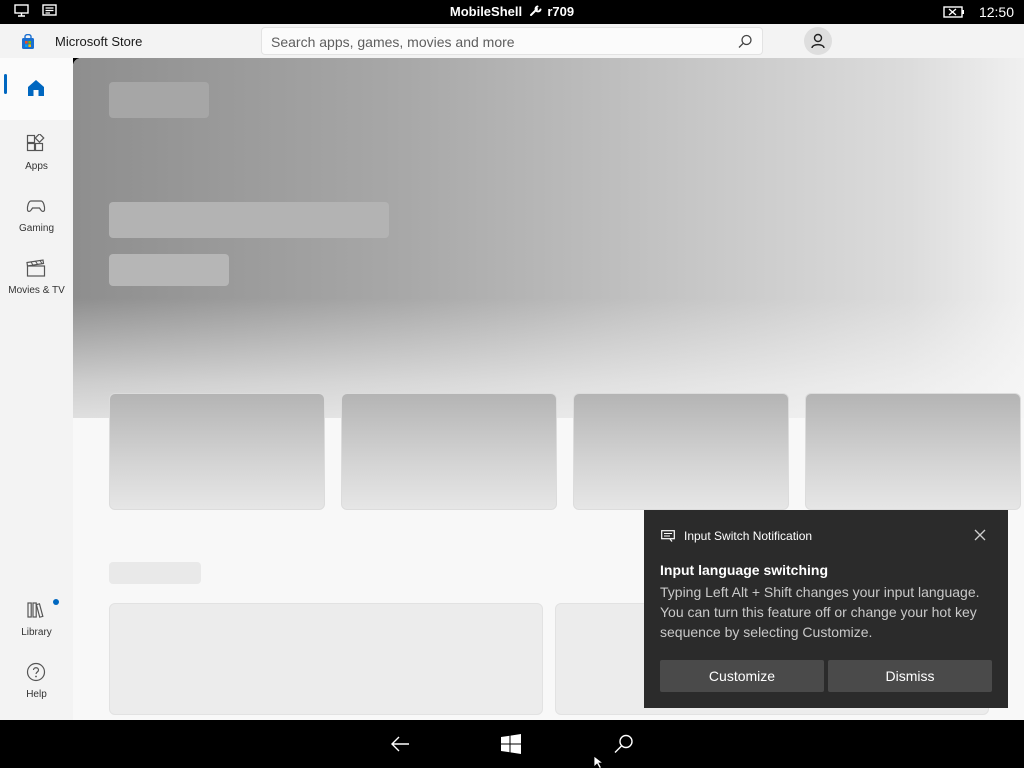  Describe the element at coordinates (249, 220) in the screenshot. I see `hero-subtitle-placeholder` at that location.